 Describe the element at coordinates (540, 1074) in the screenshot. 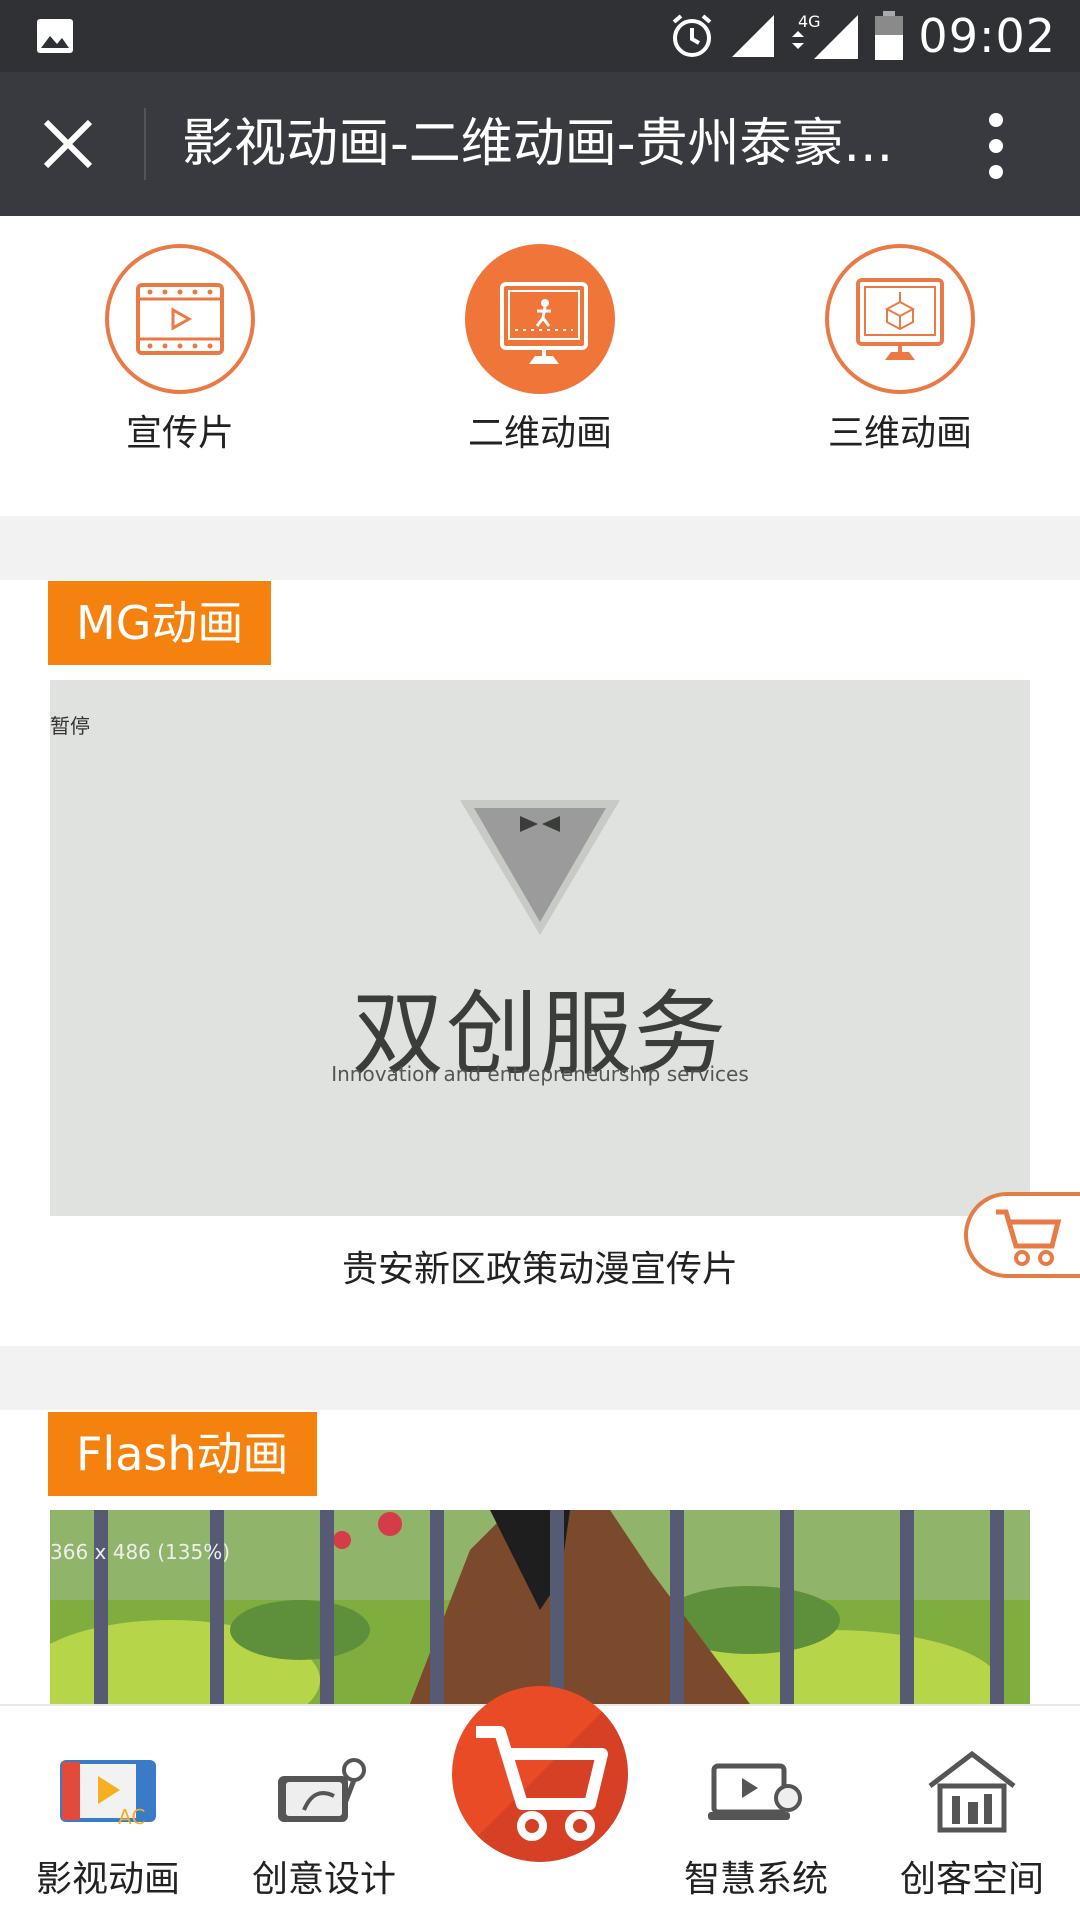

I see `video-subtitle: Innovation and entrepreneurship services` at that location.